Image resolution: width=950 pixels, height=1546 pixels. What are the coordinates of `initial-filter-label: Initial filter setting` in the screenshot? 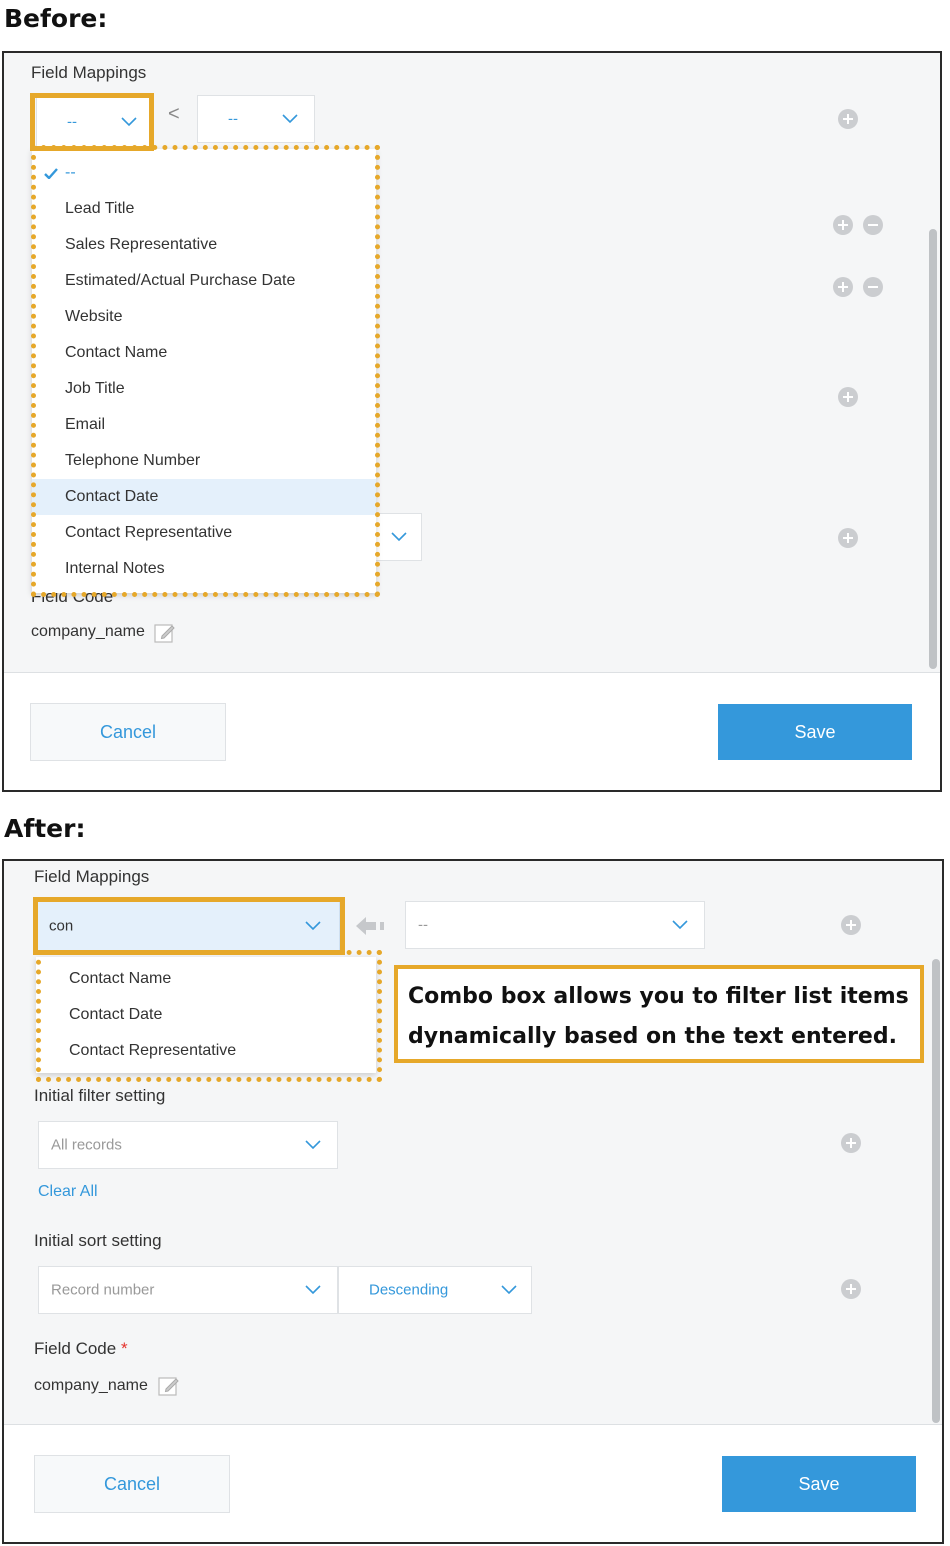 It's located at (100, 1095).